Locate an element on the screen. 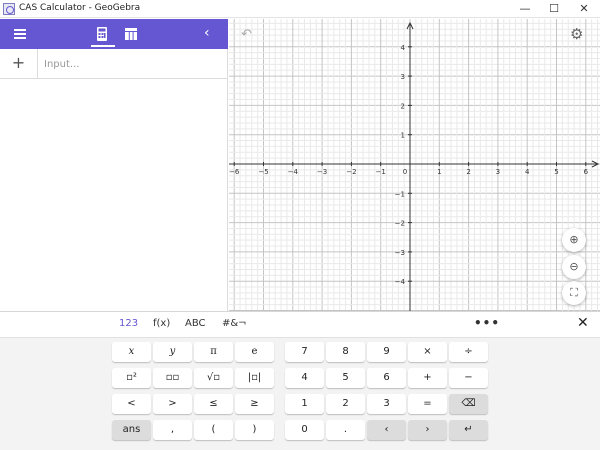 Image resolution: width=600 pixels, height=450 pixels. key-divide: ÷ is located at coordinates (468, 352).